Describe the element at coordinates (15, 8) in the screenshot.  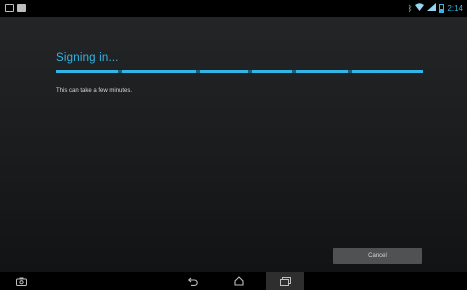
I see `status-bar-notifications` at that location.